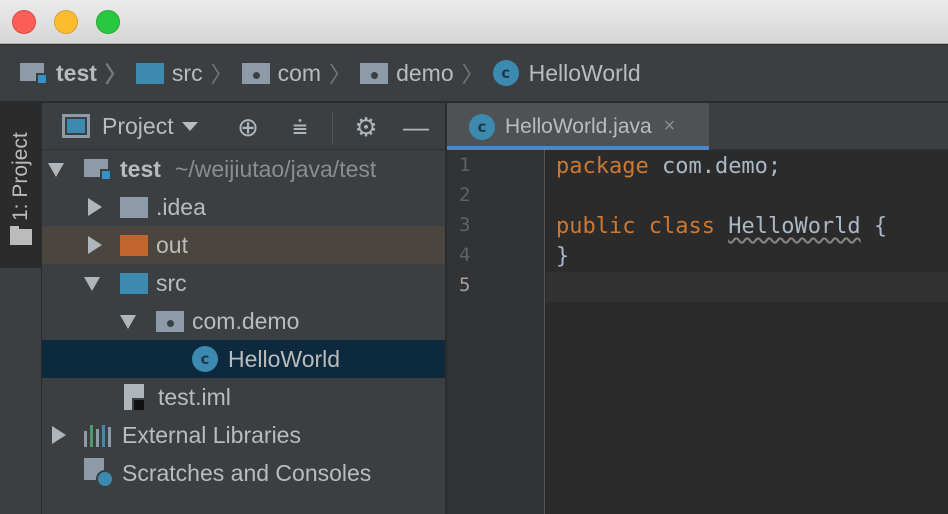 The width and height of the screenshot is (948, 514). Describe the element at coordinates (465, 285) in the screenshot. I see `line-number-current: 5` at that location.